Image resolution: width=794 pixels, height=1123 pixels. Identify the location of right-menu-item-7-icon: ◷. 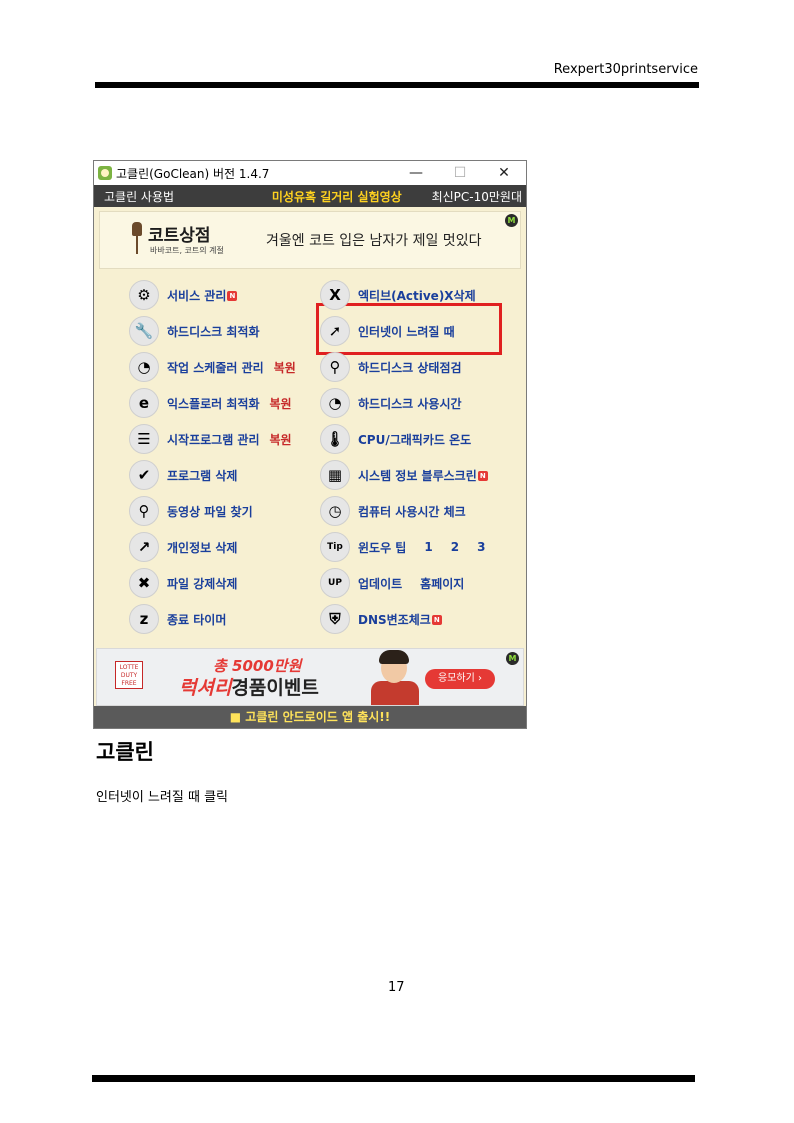
(335, 511).